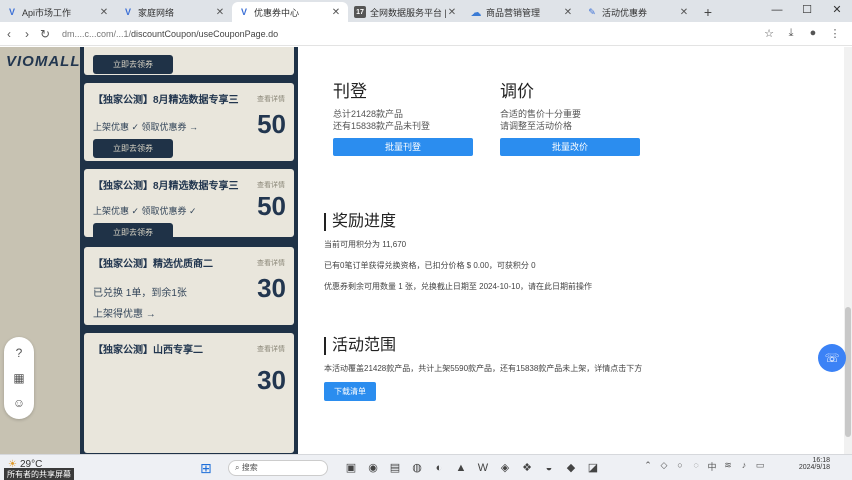 The width and height of the screenshot is (852, 480). Describe the element at coordinates (813, 33) in the screenshot. I see `profile-icon: ●` at that location.